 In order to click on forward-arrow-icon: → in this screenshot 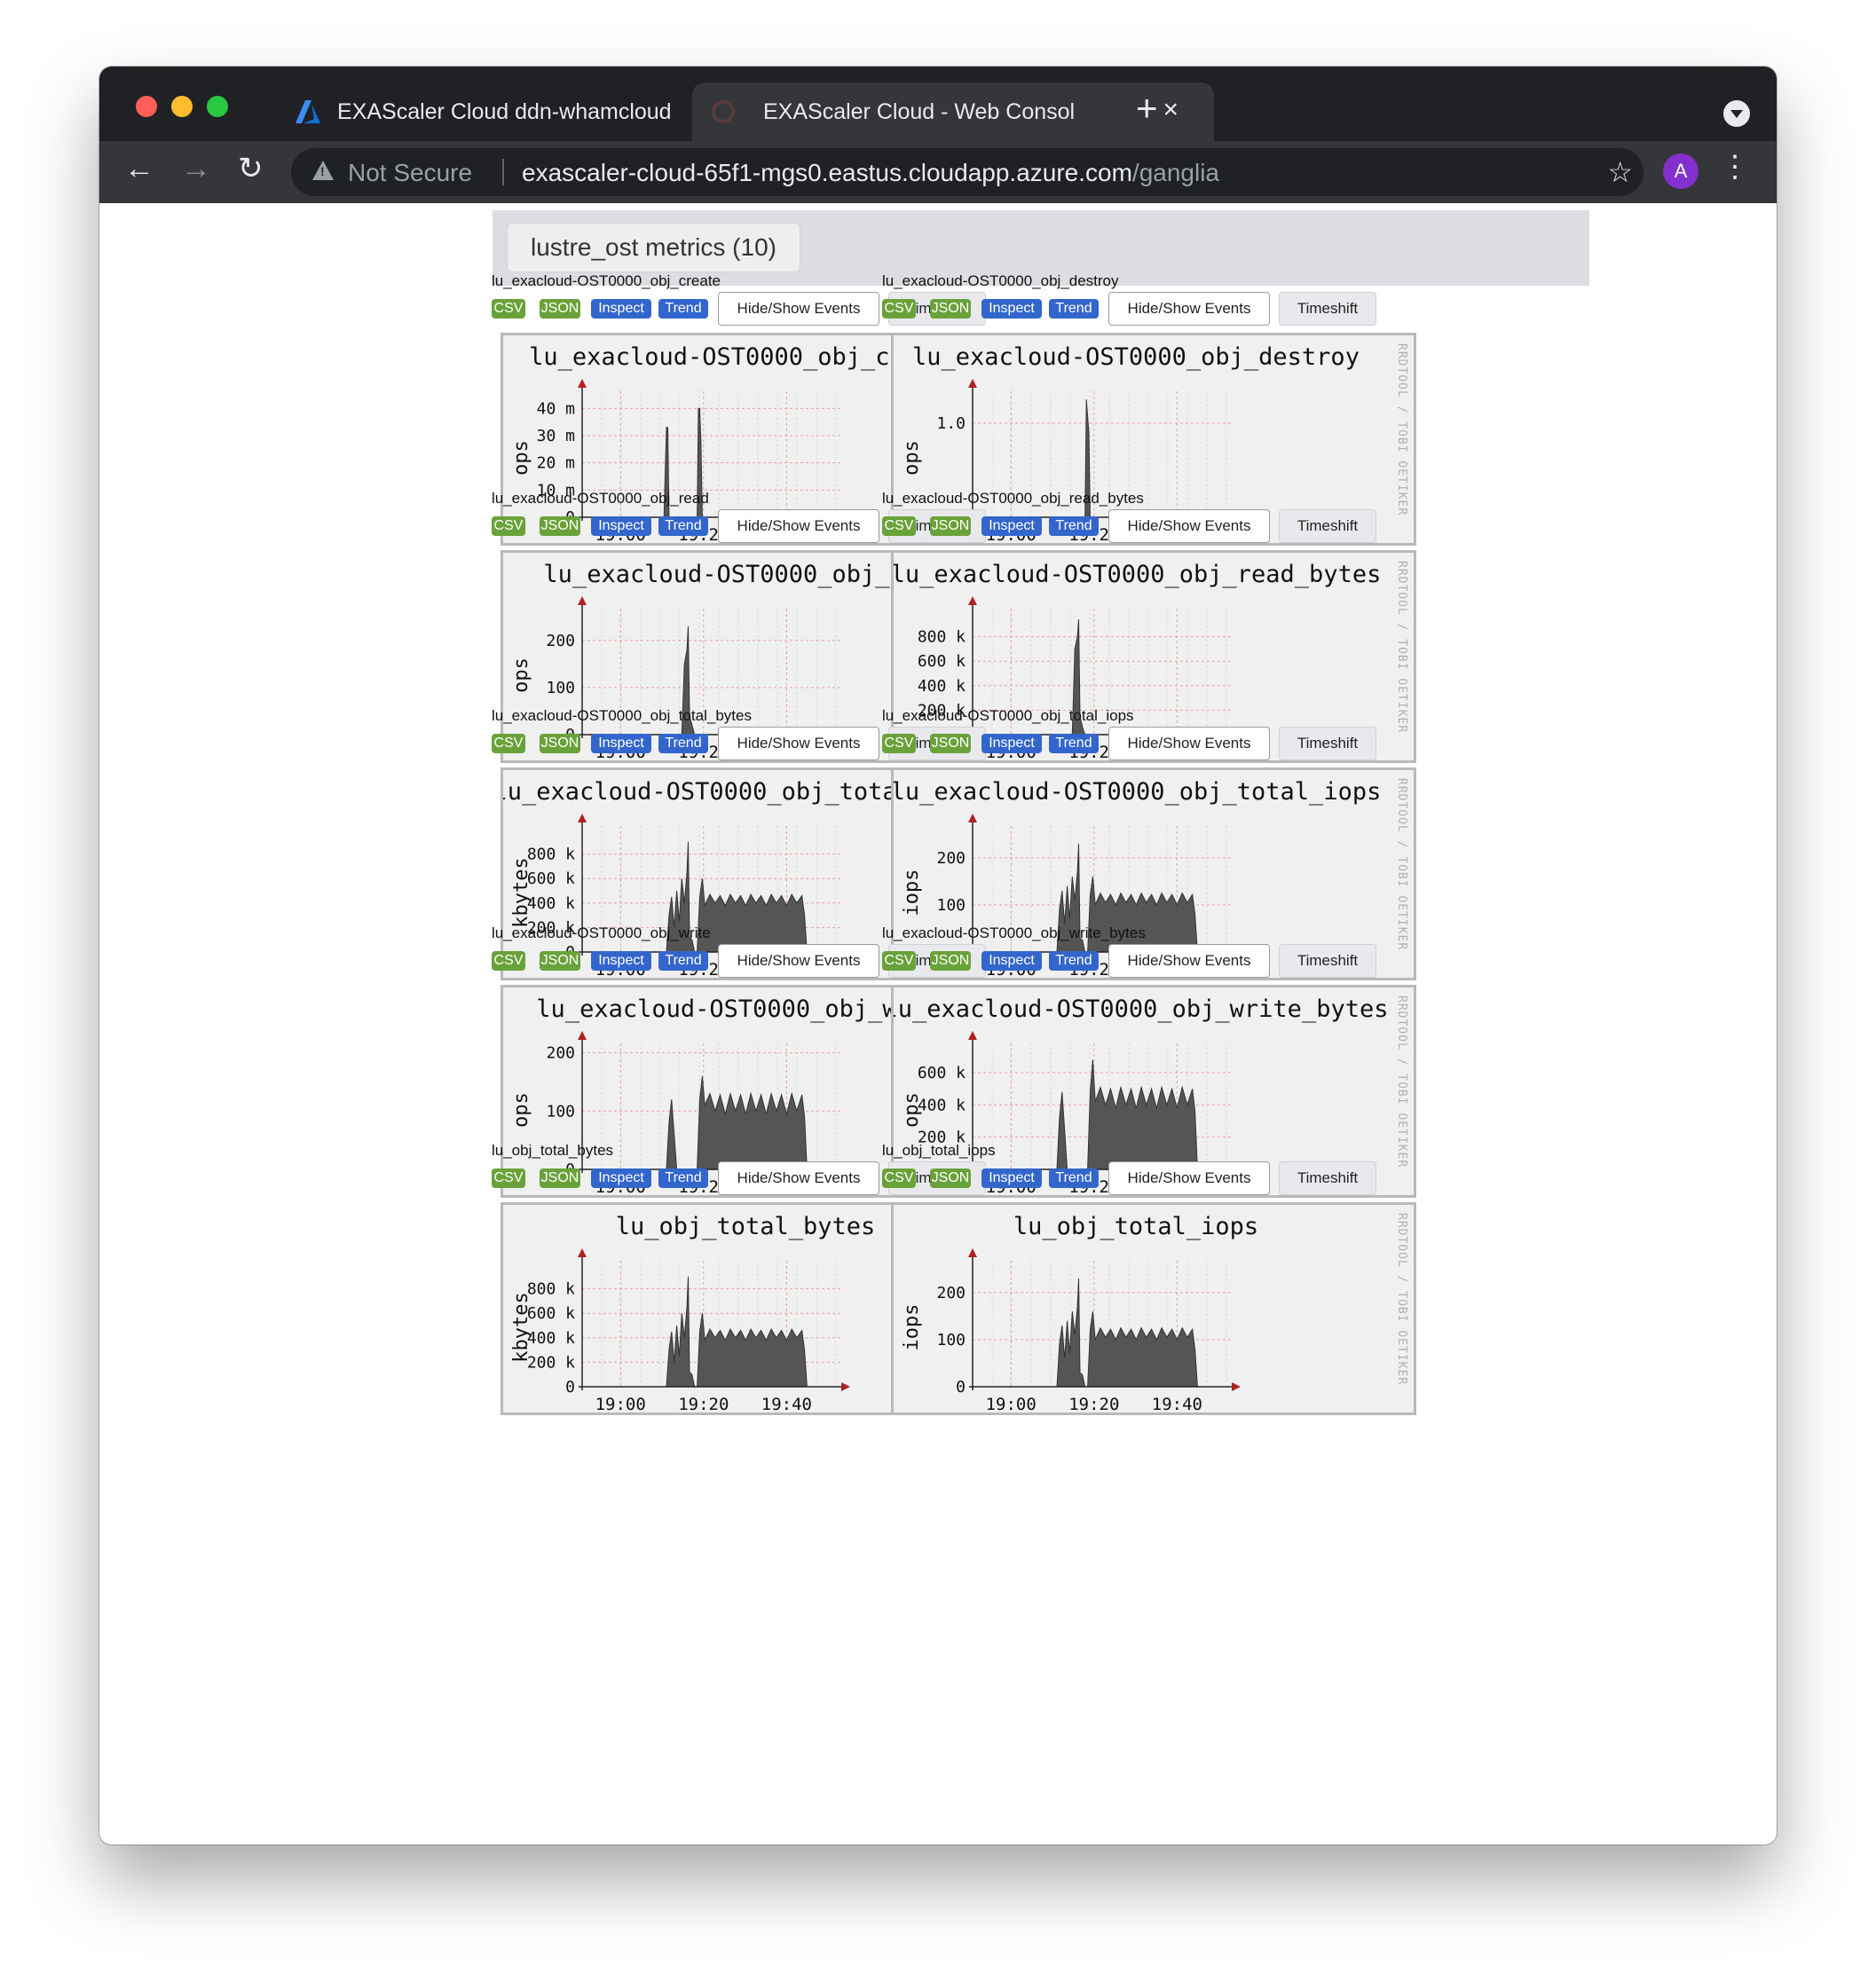, I will do `click(196, 168)`.